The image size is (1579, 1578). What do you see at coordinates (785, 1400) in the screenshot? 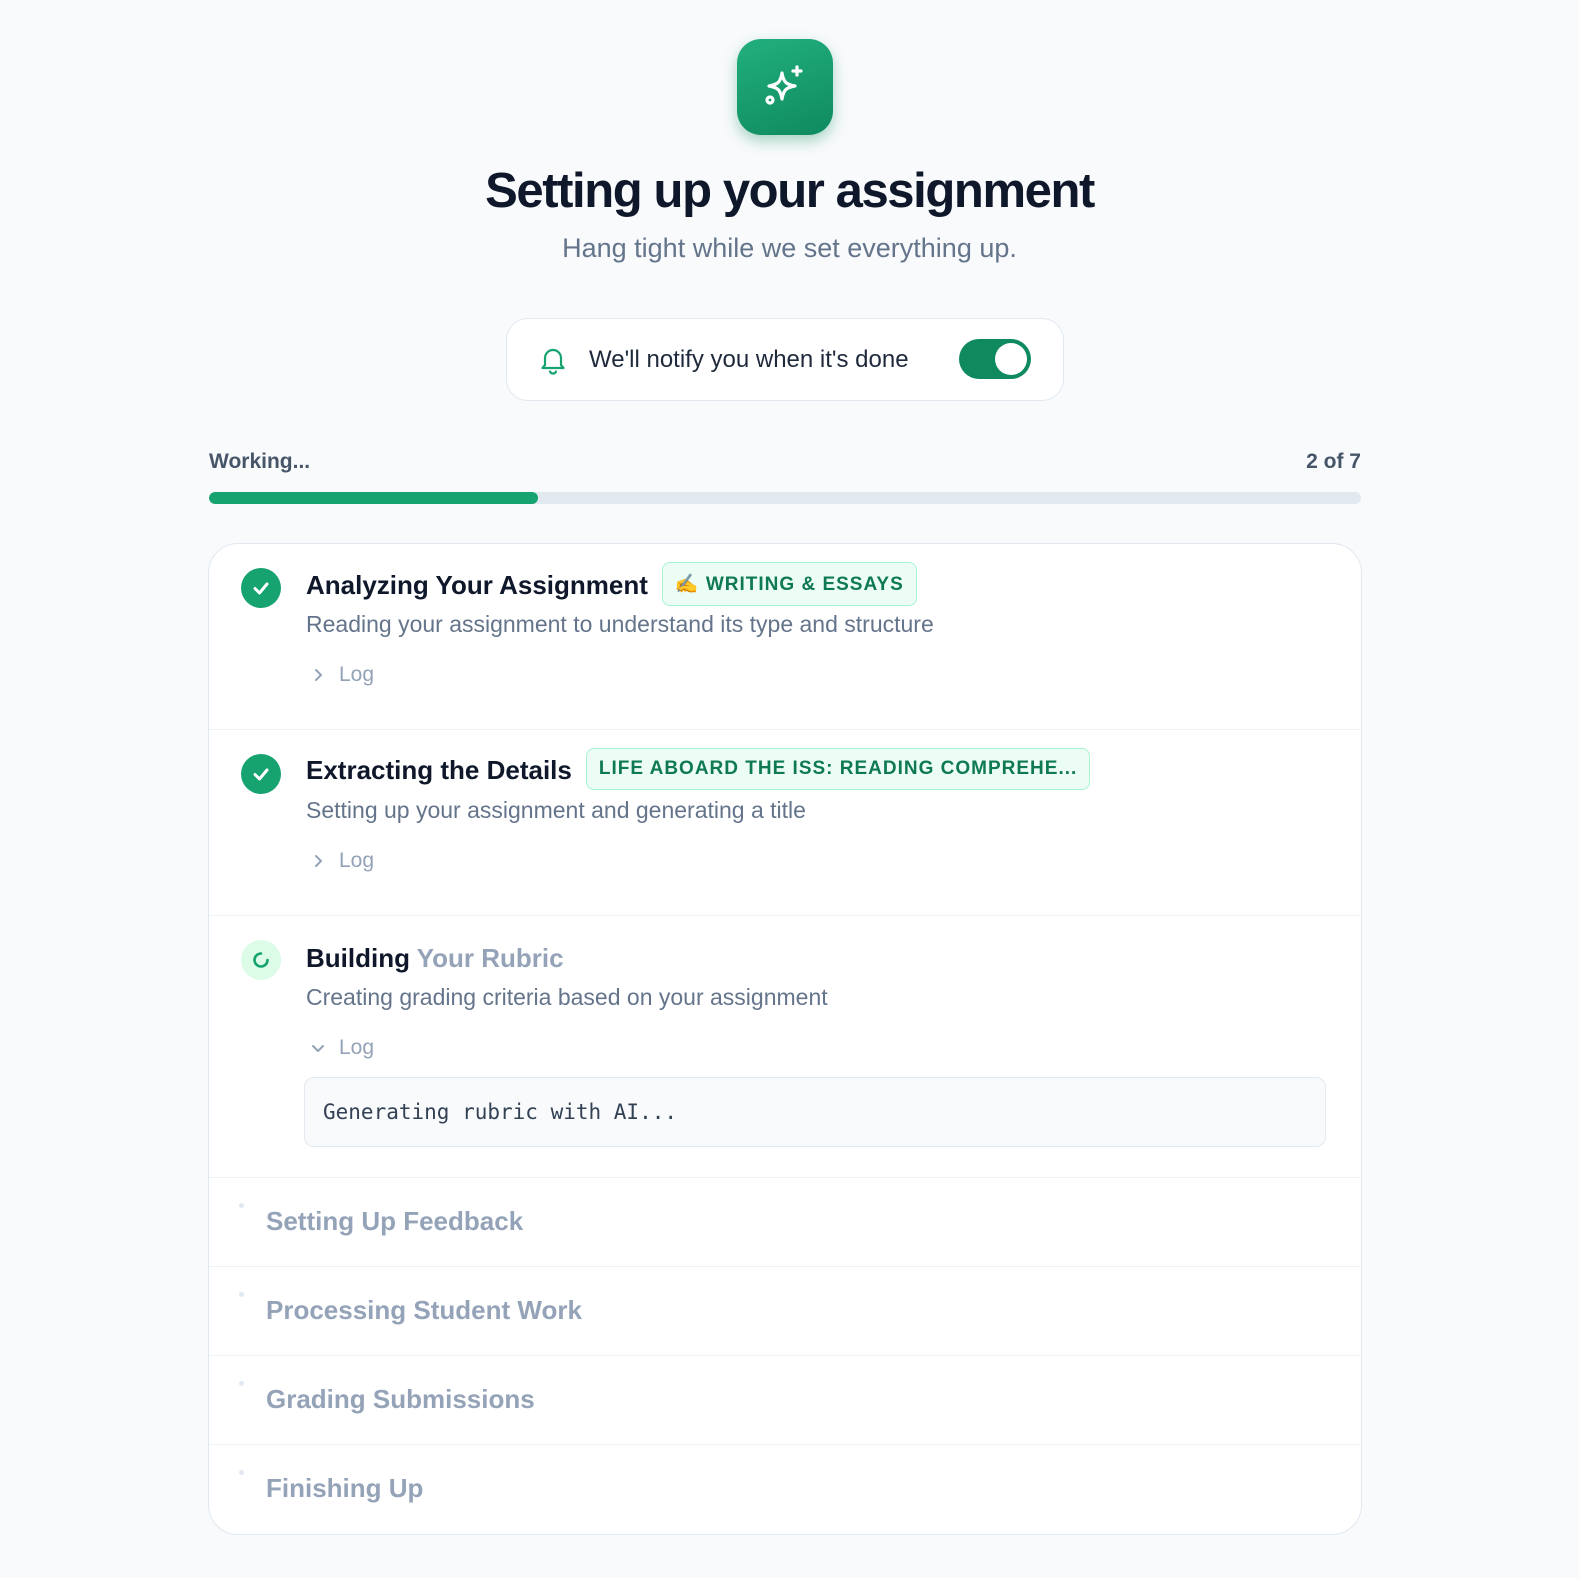
I see `step-item-pending: Grading Submissions` at bounding box center [785, 1400].